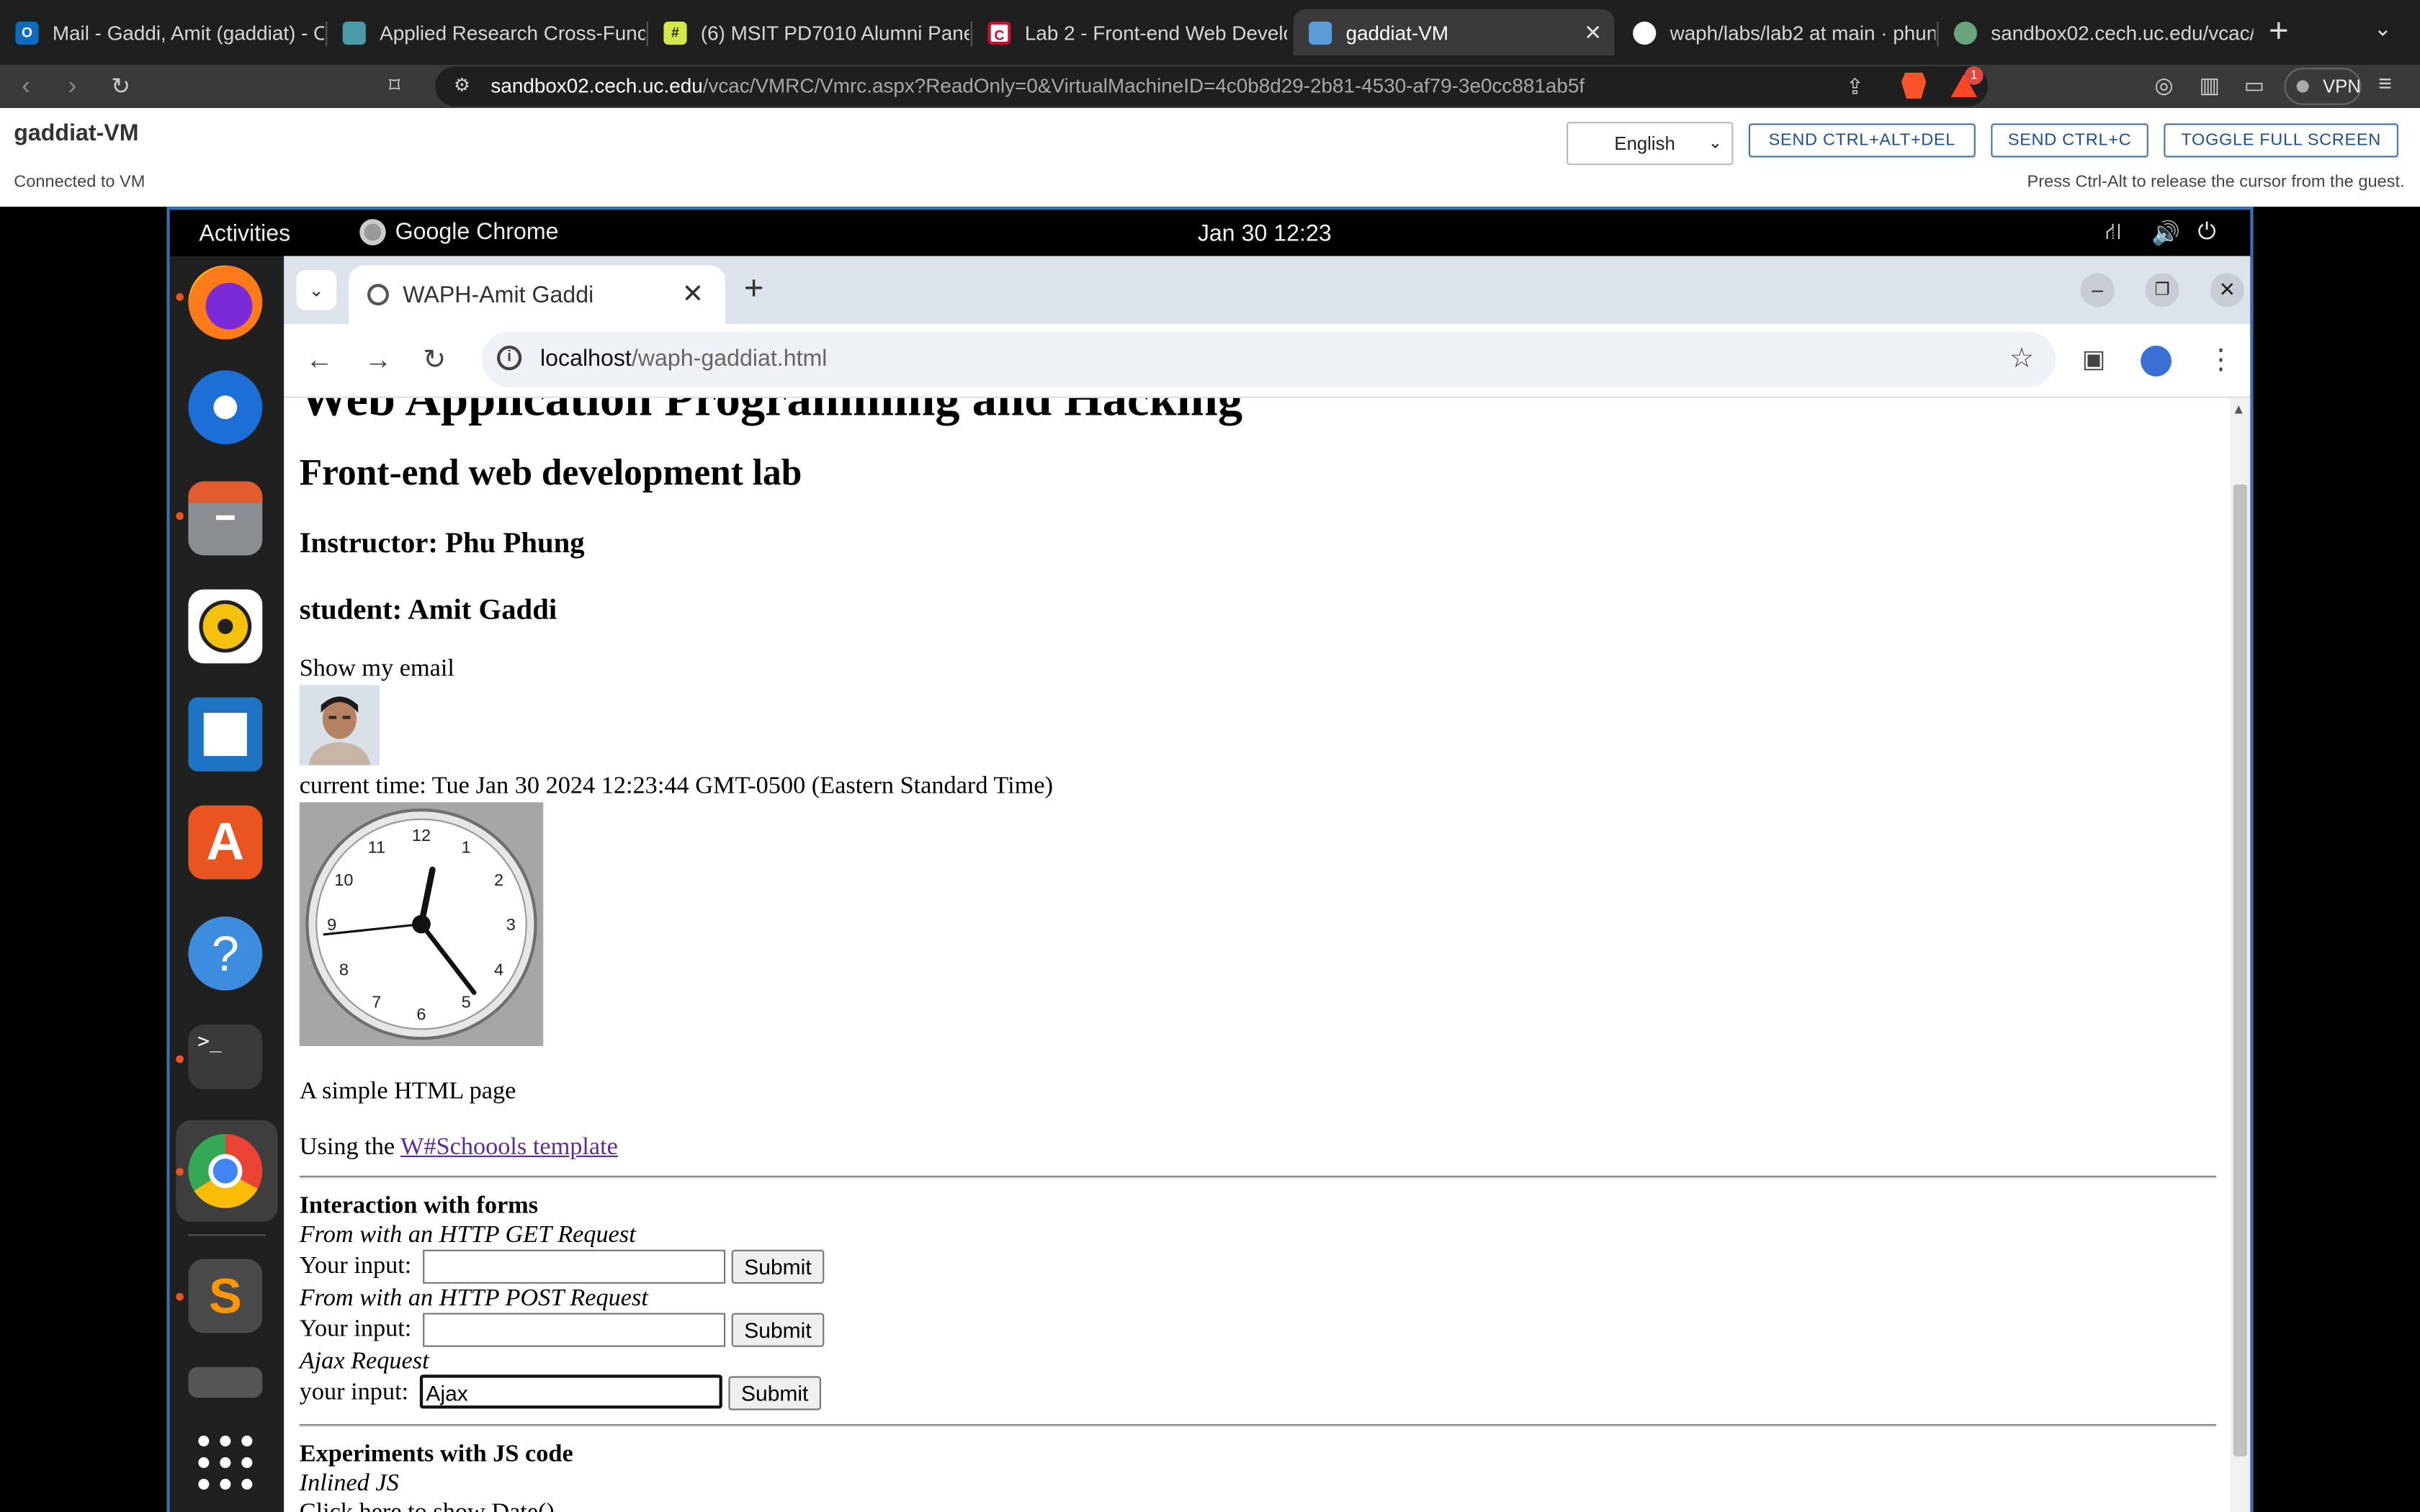 The height and width of the screenshot is (1512, 2420). What do you see at coordinates (2069, 140) in the screenshot?
I see `send-ctrl-c-button: SEND CTRL+C` at bounding box center [2069, 140].